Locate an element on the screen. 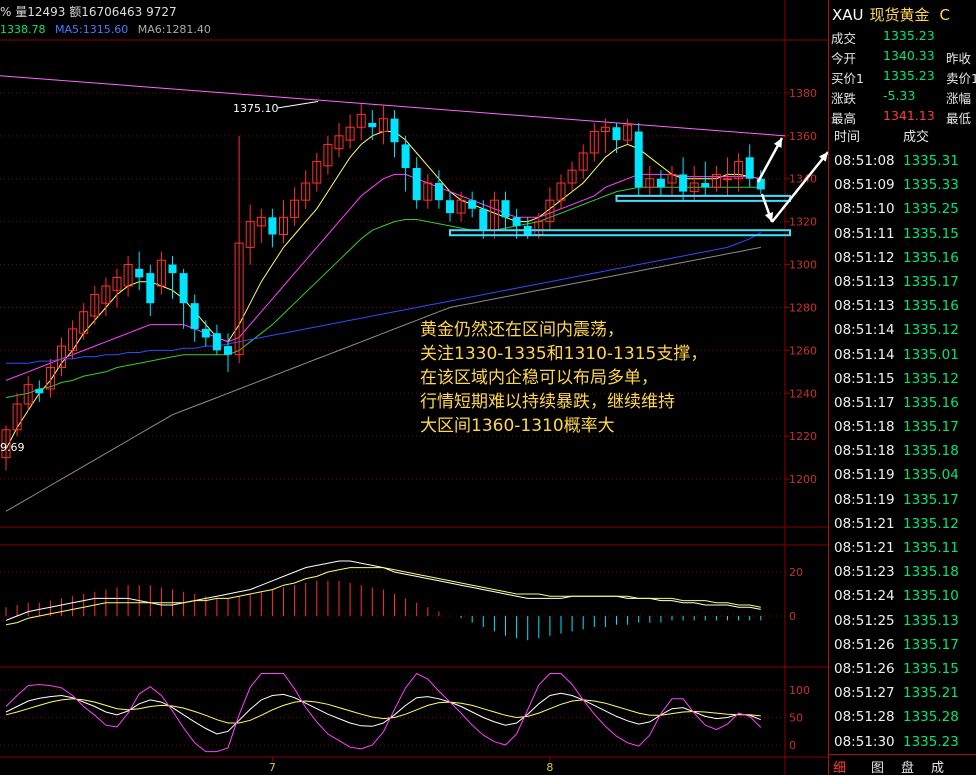  tick-time: 08:51:09 is located at coordinates (864, 185).